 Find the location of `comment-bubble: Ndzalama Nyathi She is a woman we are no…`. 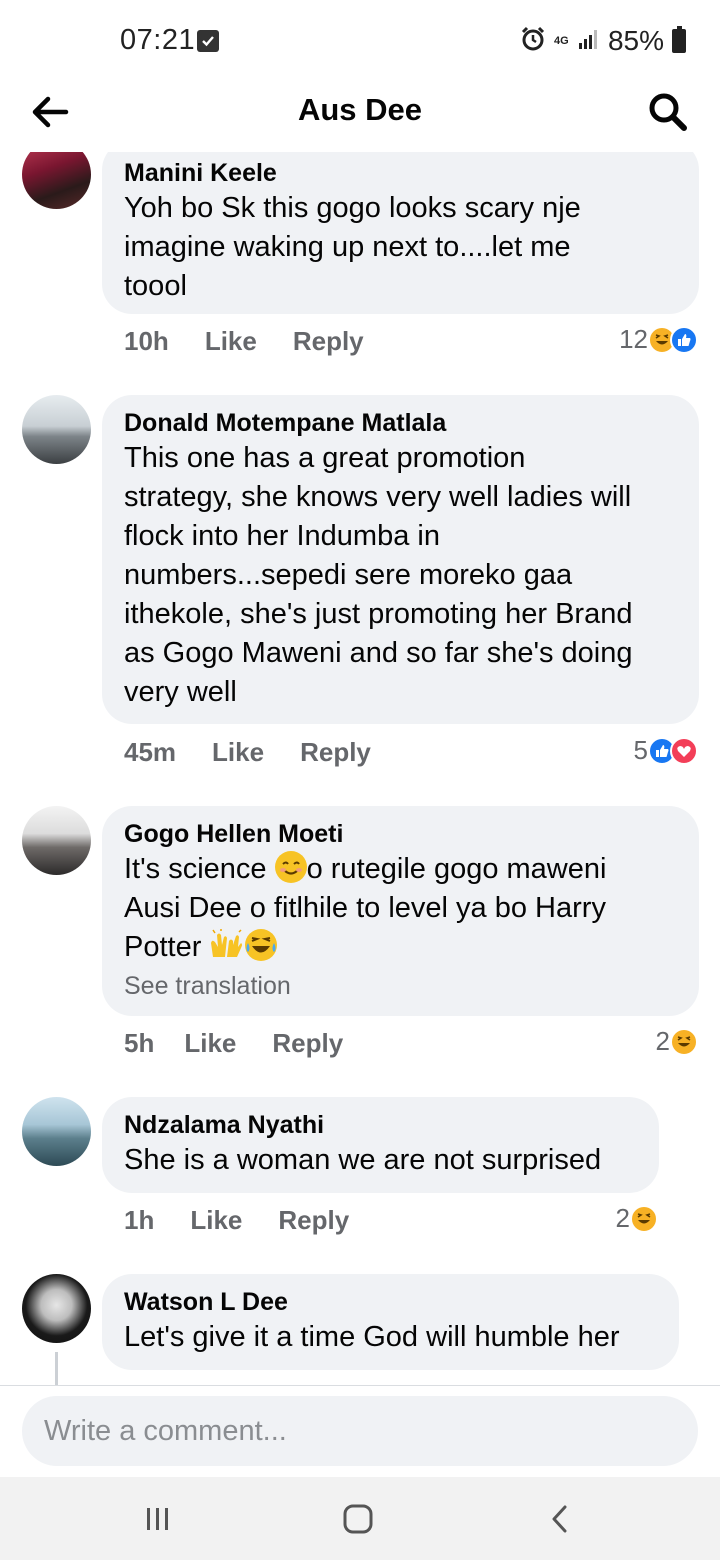

comment-bubble: Ndzalama Nyathi She is a woman we are no… is located at coordinates (380, 1145).